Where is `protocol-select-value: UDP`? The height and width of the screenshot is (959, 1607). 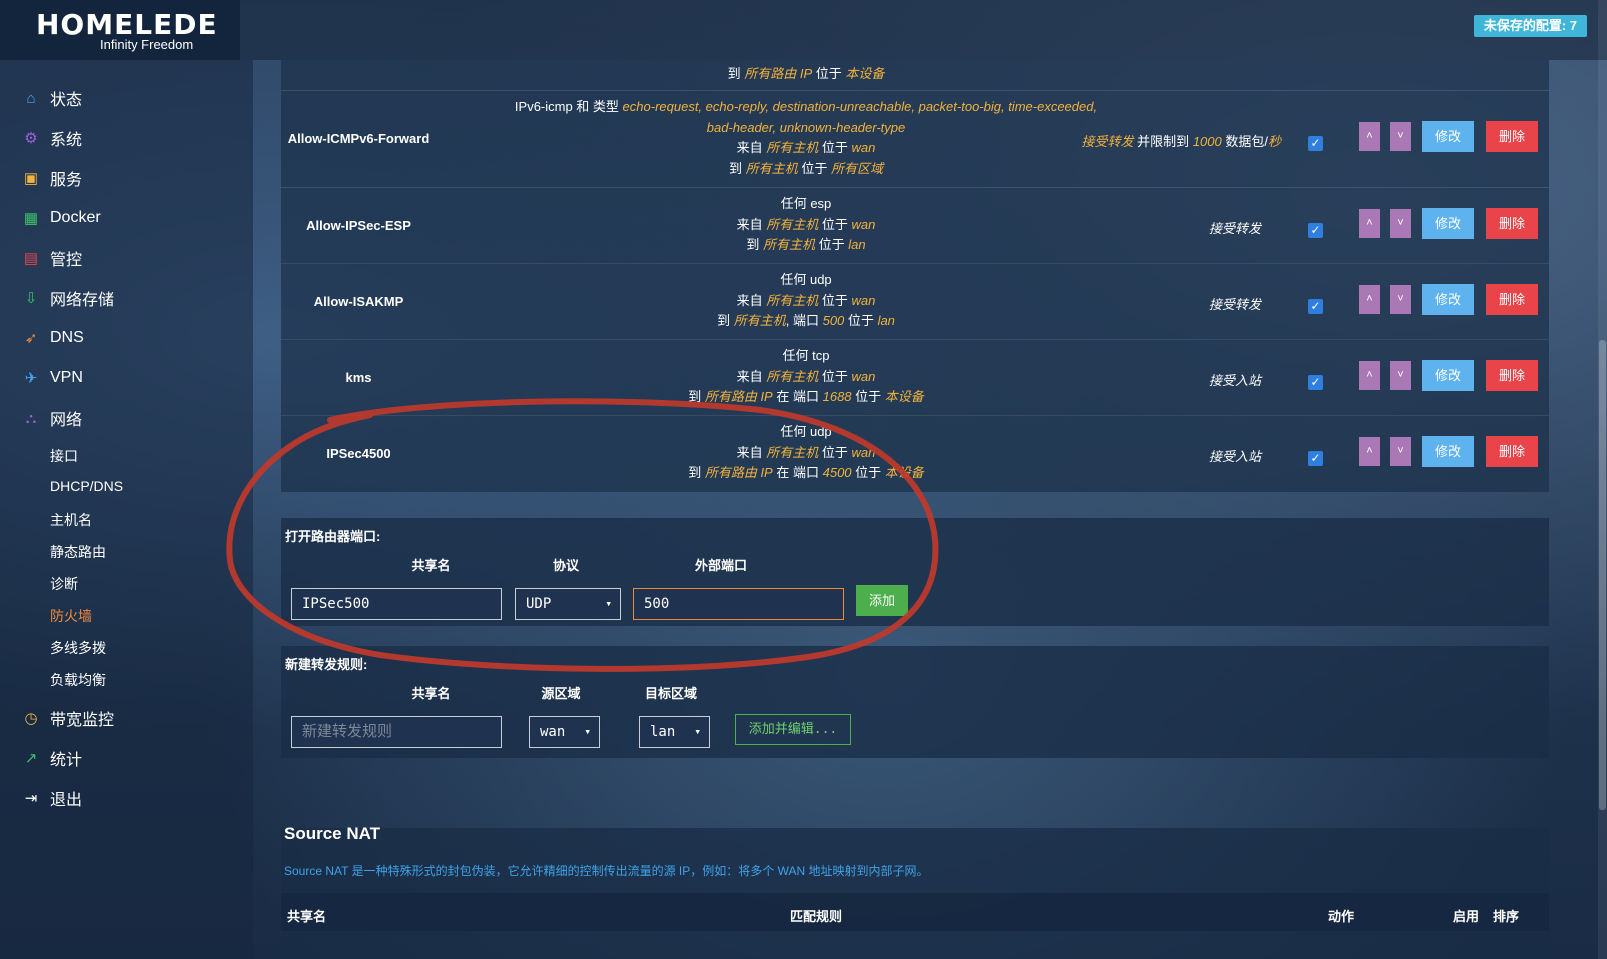
protocol-select-value: UDP is located at coordinates (539, 604).